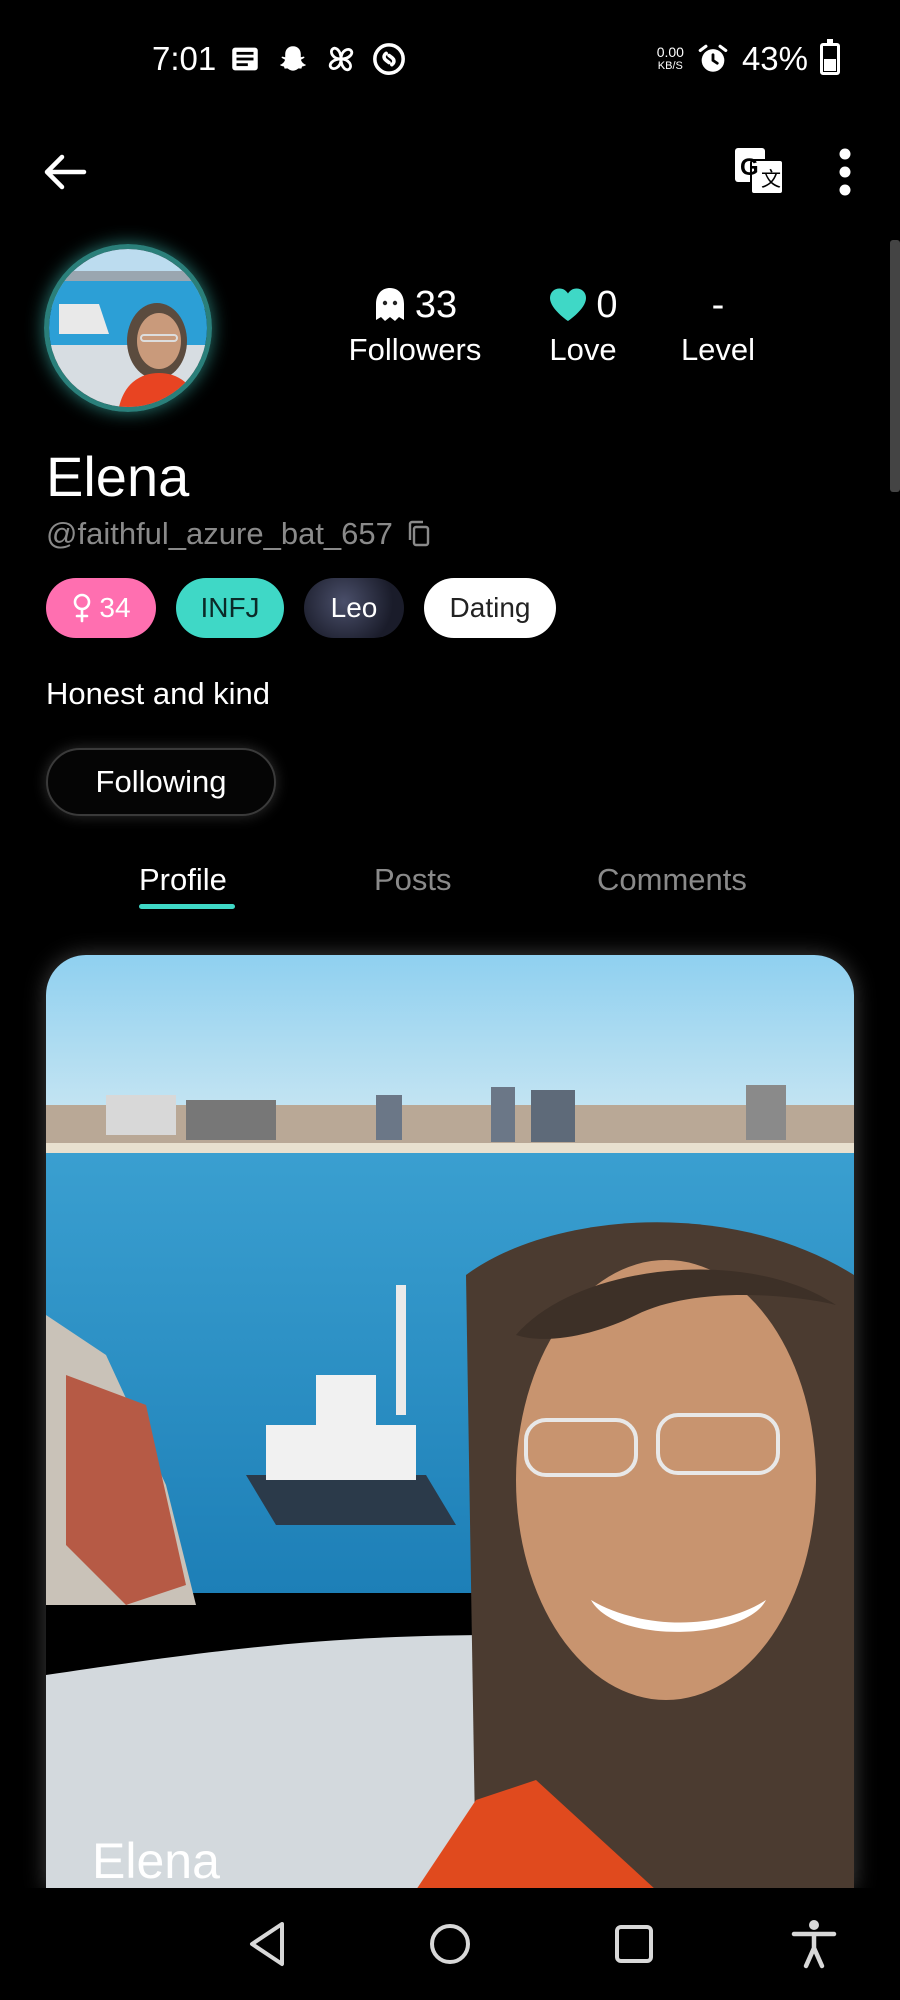 Image resolution: width=900 pixels, height=2000 pixels. Describe the element at coordinates (568, 304) in the screenshot. I see `heart-icon` at that location.